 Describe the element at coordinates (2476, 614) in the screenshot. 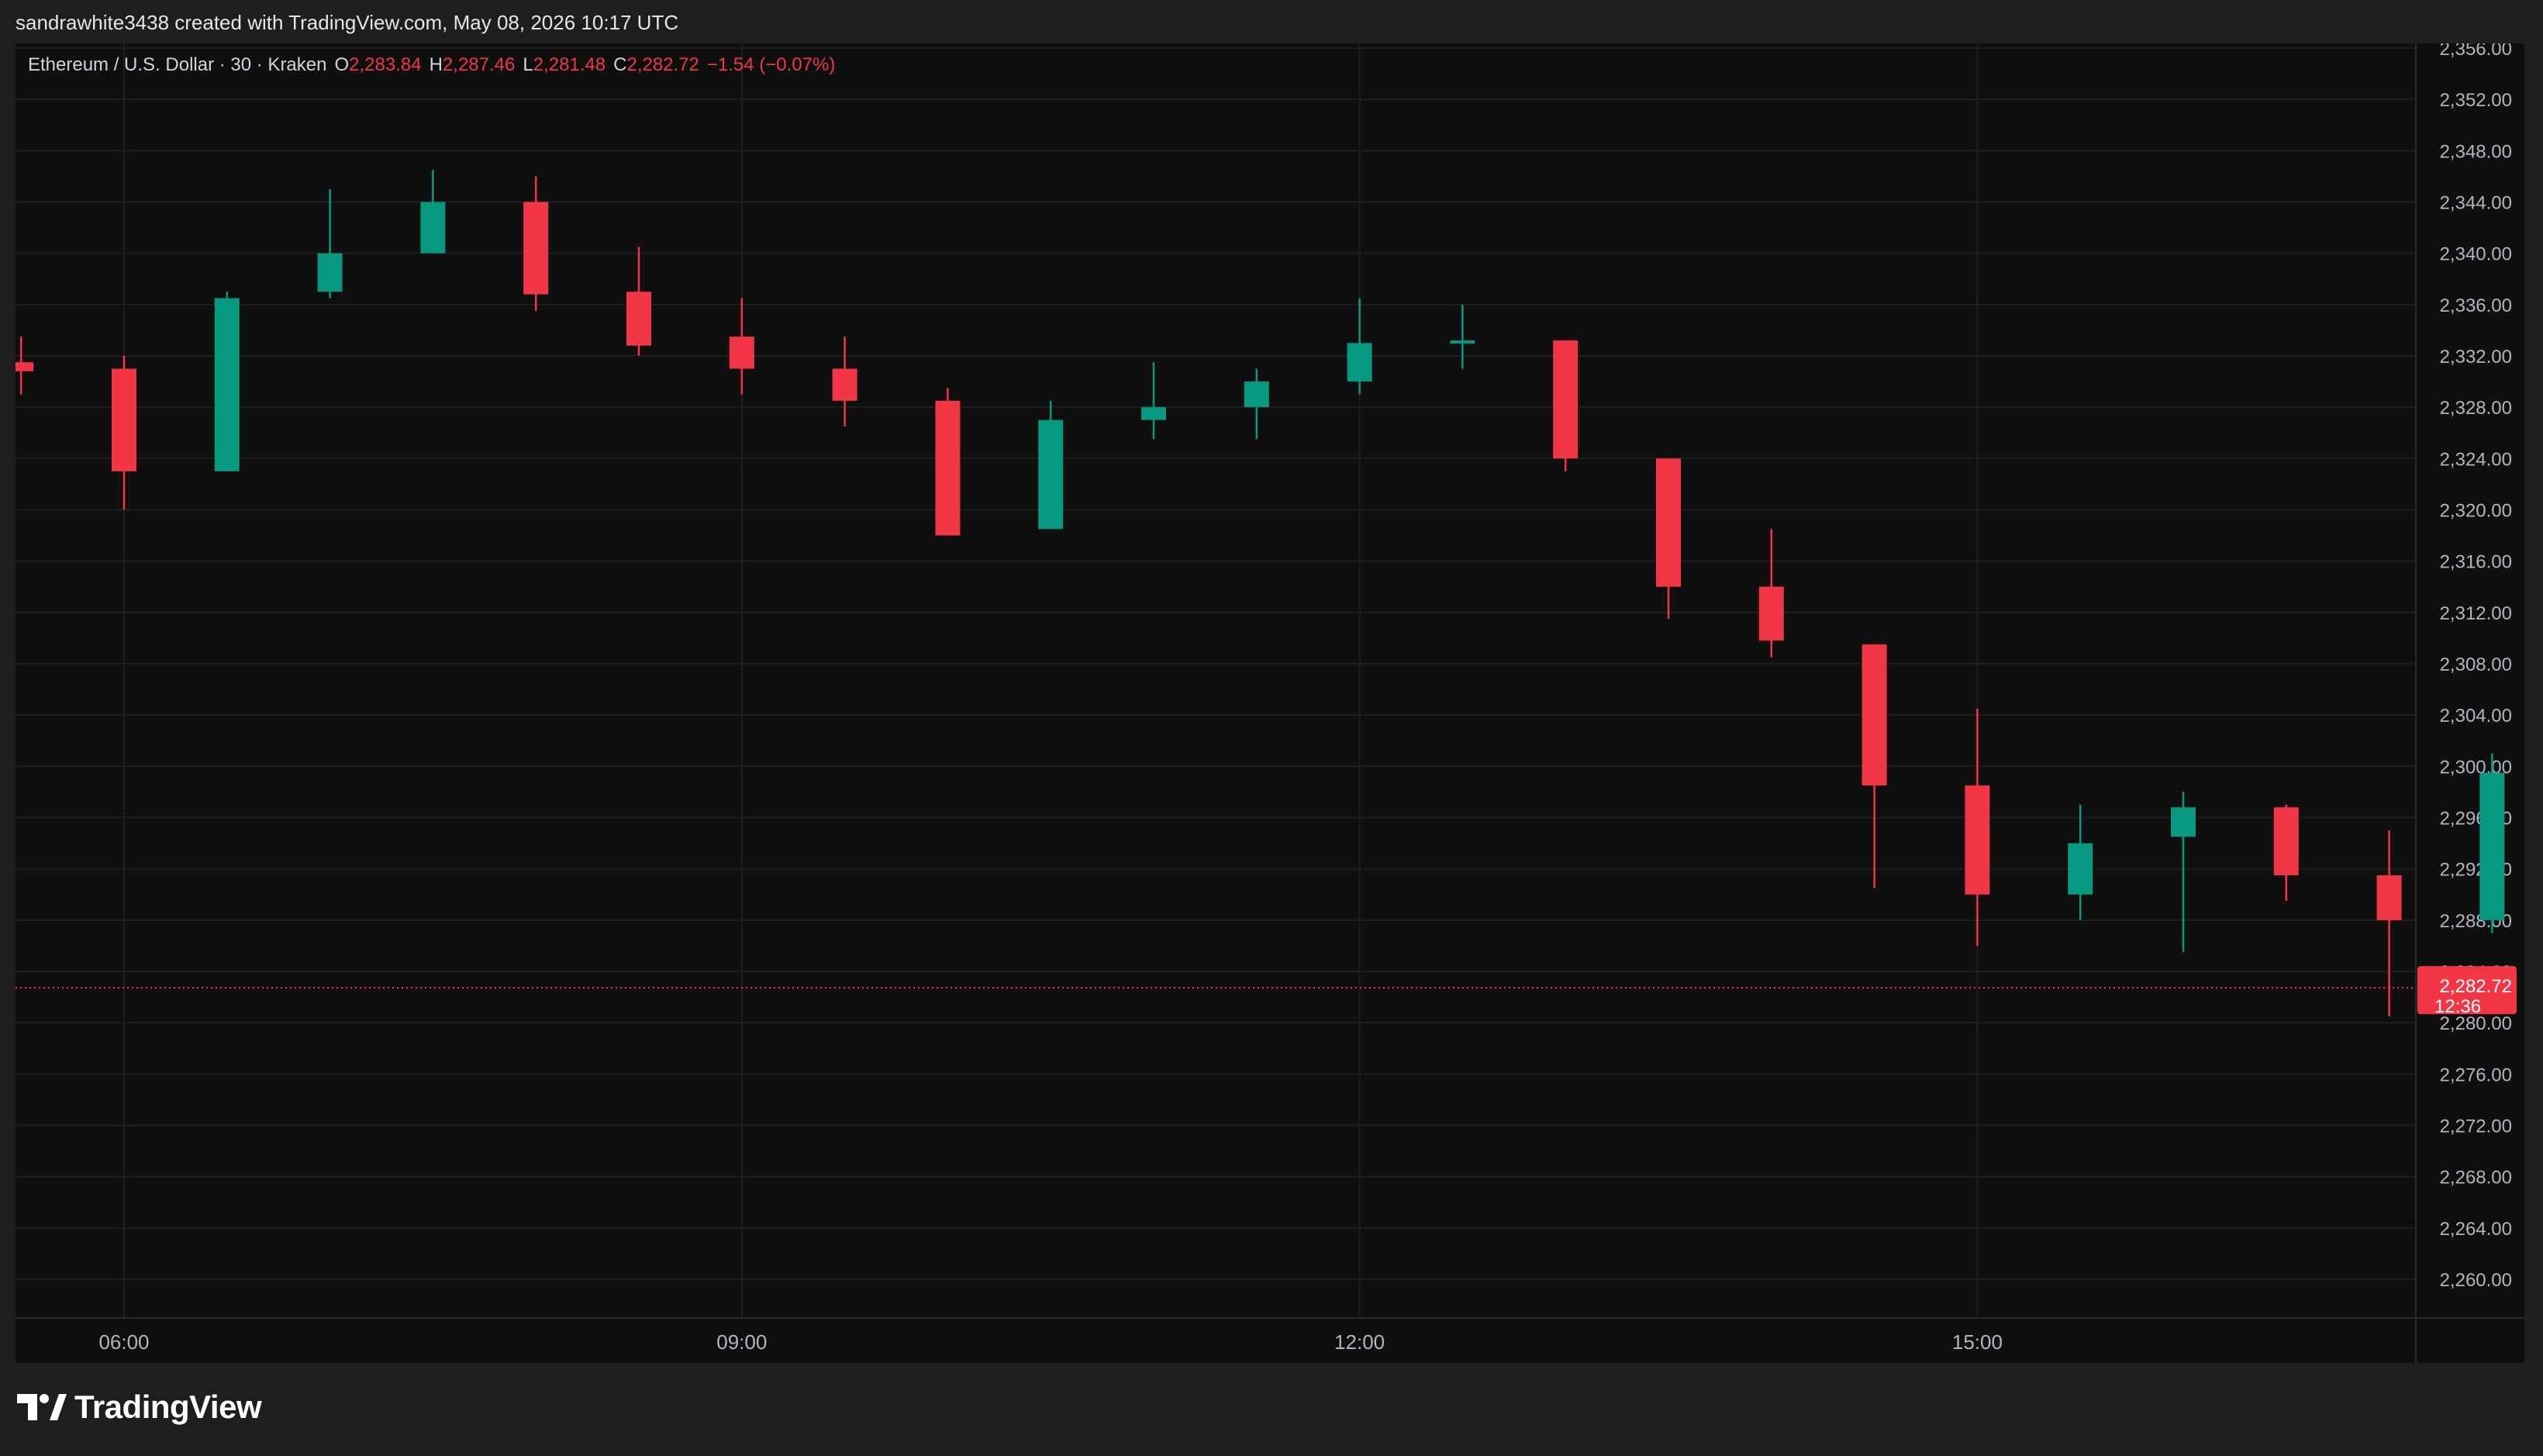

I see `price-tick-label: 2,312.00` at that location.